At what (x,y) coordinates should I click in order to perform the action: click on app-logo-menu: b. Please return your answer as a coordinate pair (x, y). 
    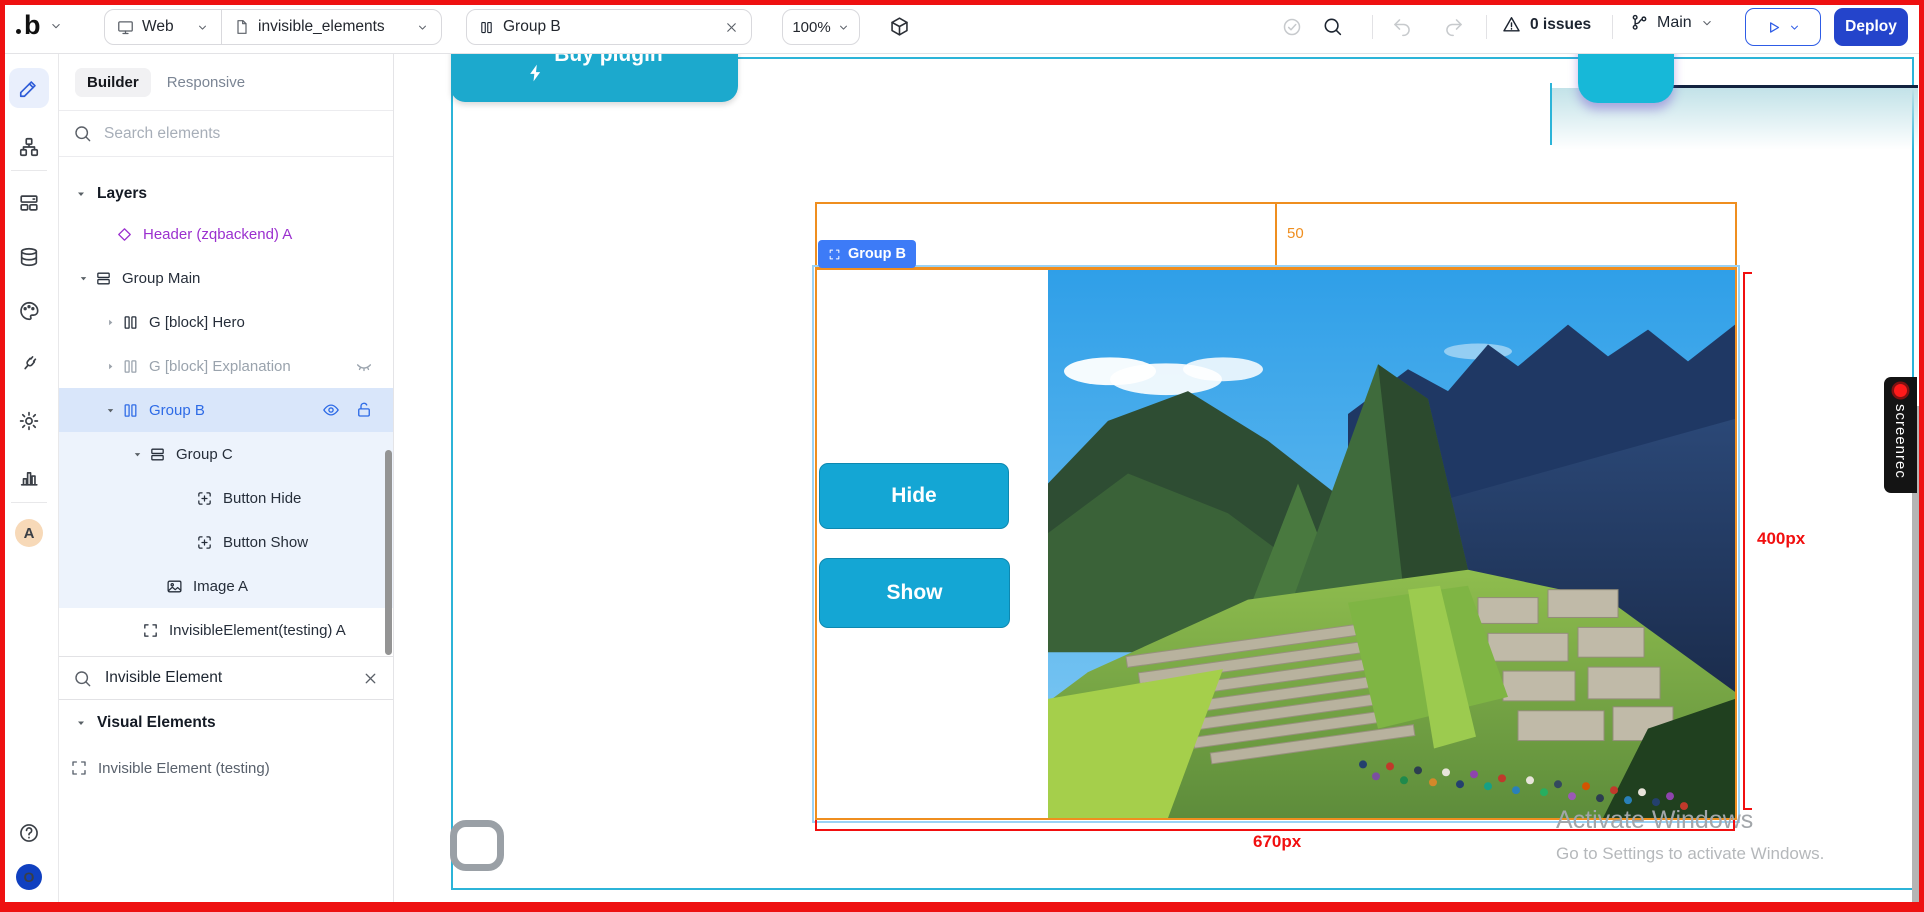
    Looking at the image, I should click on (39, 25).